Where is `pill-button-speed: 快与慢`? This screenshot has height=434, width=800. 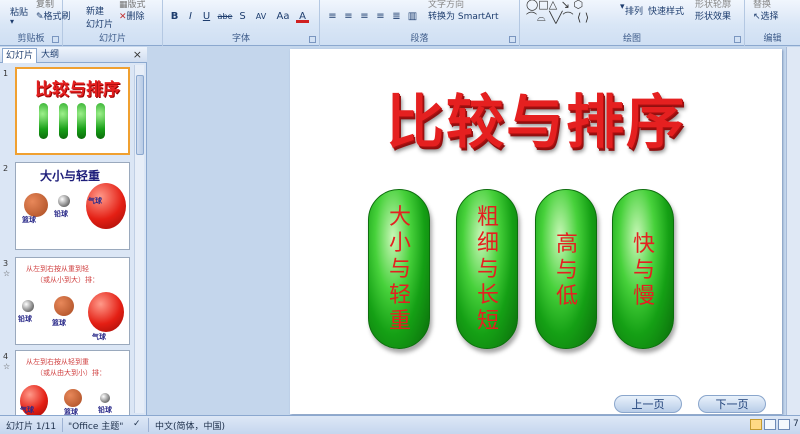
pill-button-speed: 快与慢 is located at coordinates (643, 269).